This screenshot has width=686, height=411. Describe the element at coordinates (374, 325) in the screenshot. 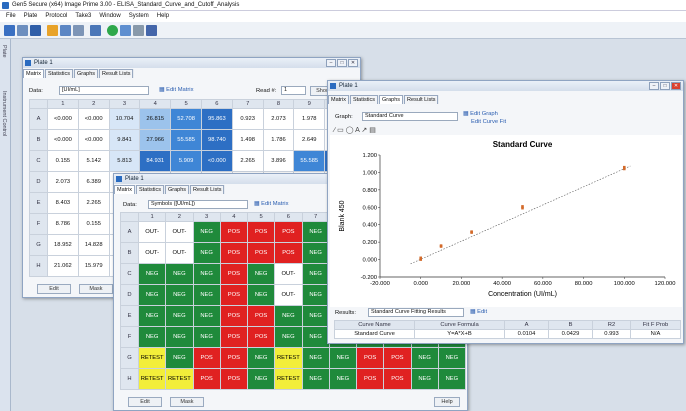

I see `column-header: Curve Name` at that location.